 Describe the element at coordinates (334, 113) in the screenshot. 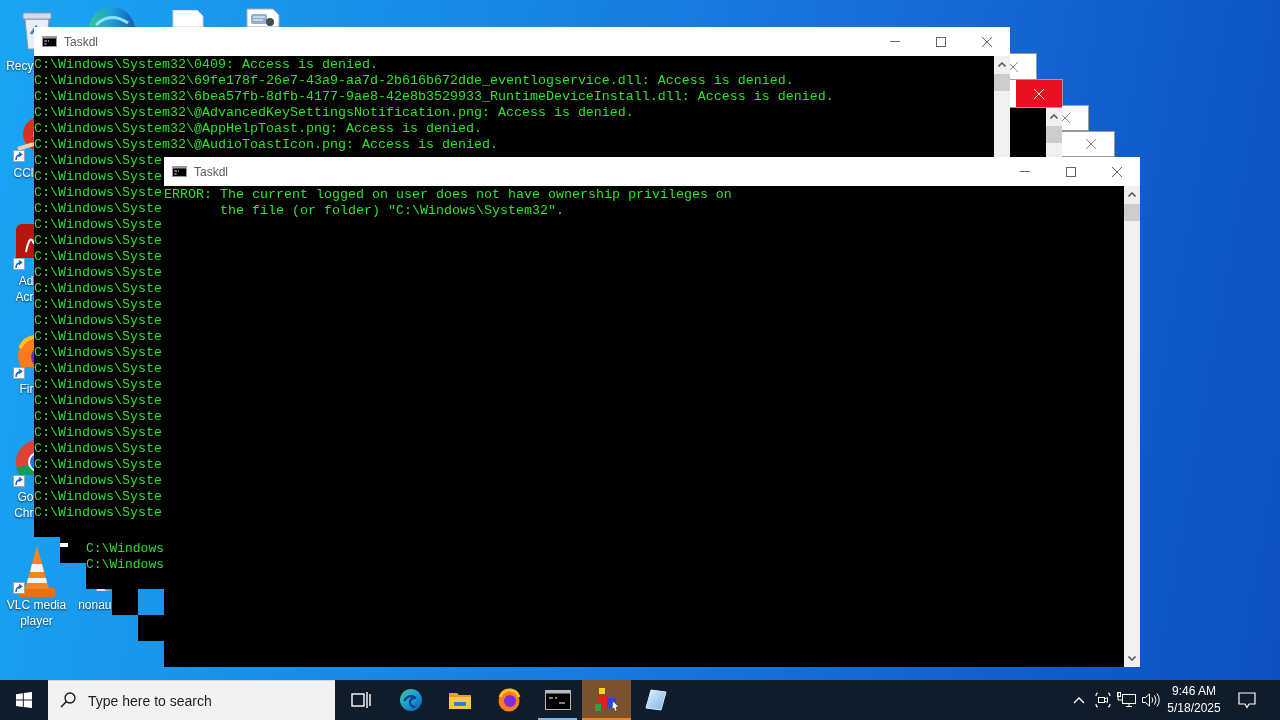

I see `console-line: C:\Windows\System32\@AdvancedKeySettingsNotification.png: Access is denied.` at that location.